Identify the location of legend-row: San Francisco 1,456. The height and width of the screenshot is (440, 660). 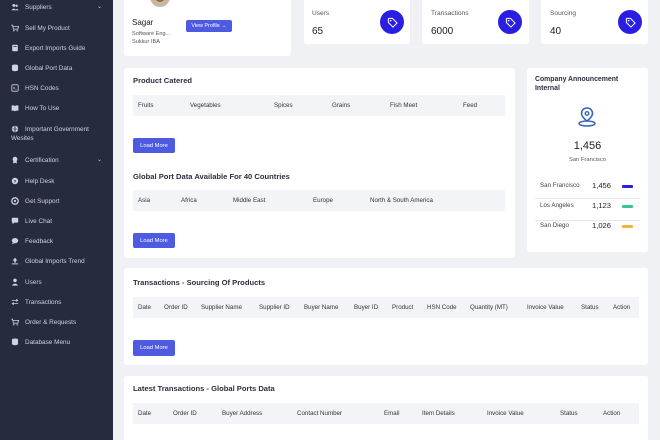
(590, 186).